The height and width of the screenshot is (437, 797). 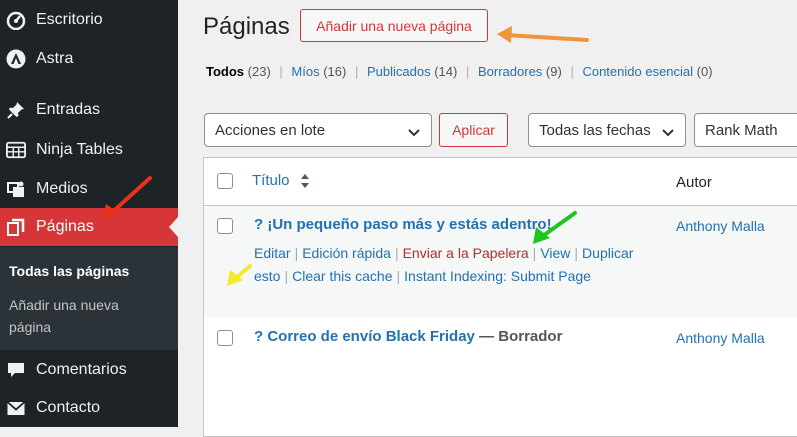 I want to click on trash-link: Enviar a la Papelera, so click(x=466, y=253).